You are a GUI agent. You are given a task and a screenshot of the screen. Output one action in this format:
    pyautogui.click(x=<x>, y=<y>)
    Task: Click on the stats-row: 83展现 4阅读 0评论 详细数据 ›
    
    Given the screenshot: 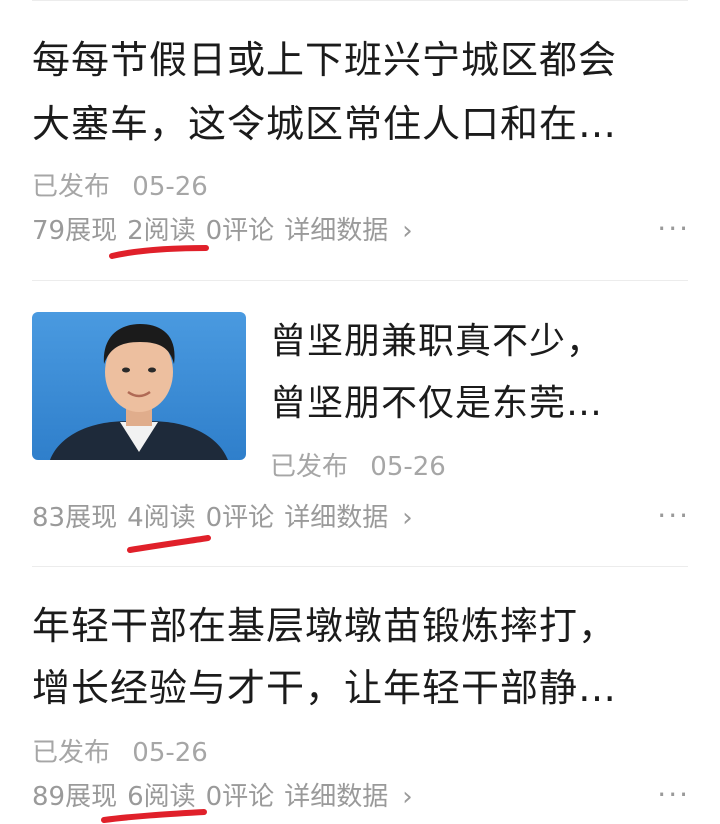 What is the action you would take?
    pyautogui.click(x=232, y=515)
    